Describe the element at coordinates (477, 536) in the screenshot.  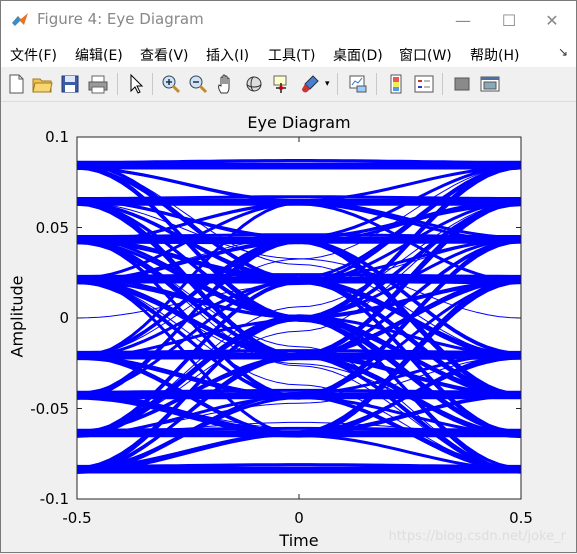
I see `watermark-text: https://blog.csdn.net/joke_r` at that location.